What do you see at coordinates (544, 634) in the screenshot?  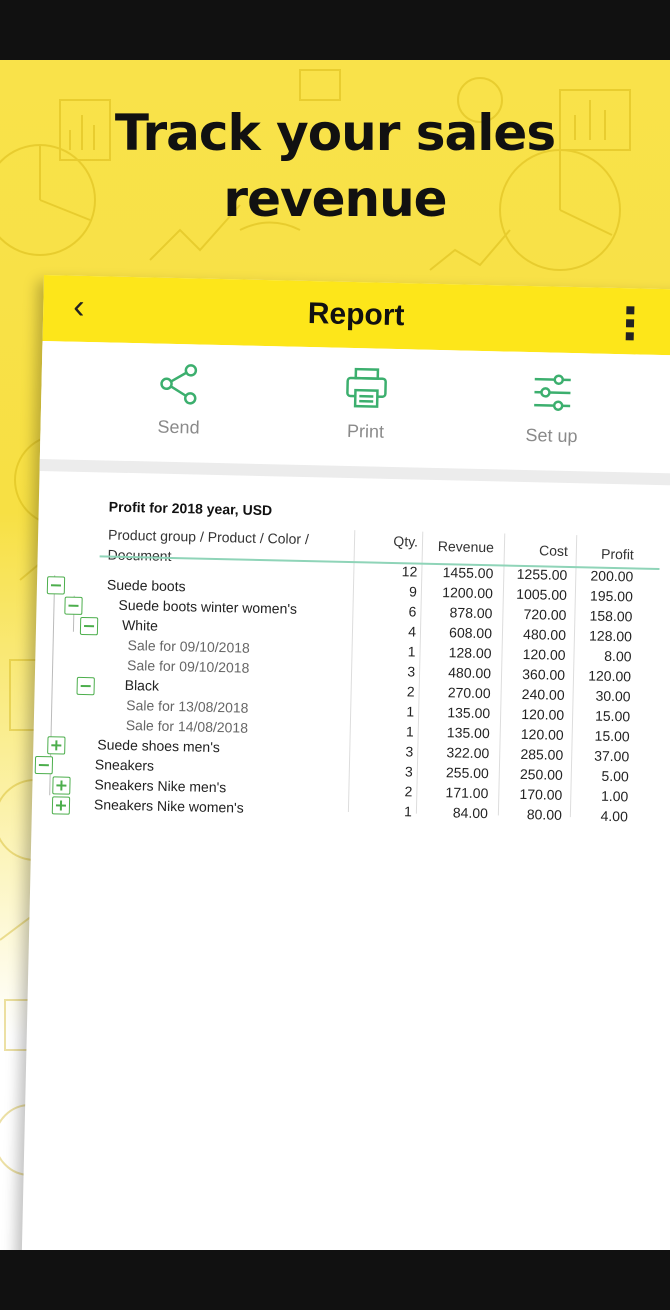 I see `cell-cost: 480.00` at bounding box center [544, 634].